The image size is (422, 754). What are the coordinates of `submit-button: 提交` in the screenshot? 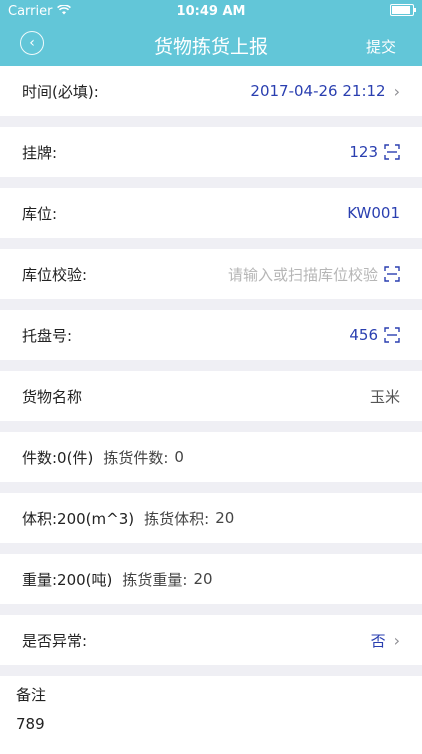 It's located at (381, 46).